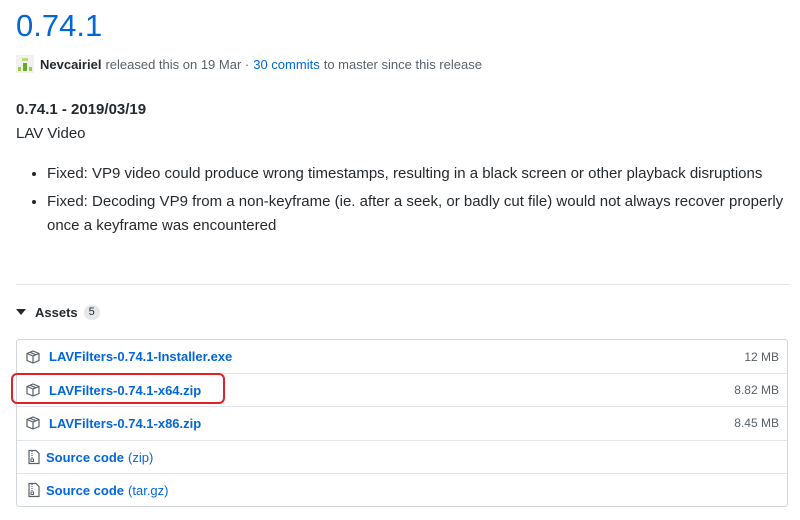 Image resolution: width=800 pixels, height=520 pixels. What do you see at coordinates (761, 356) in the screenshot?
I see `asset-size: 12 MB` at bounding box center [761, 356].